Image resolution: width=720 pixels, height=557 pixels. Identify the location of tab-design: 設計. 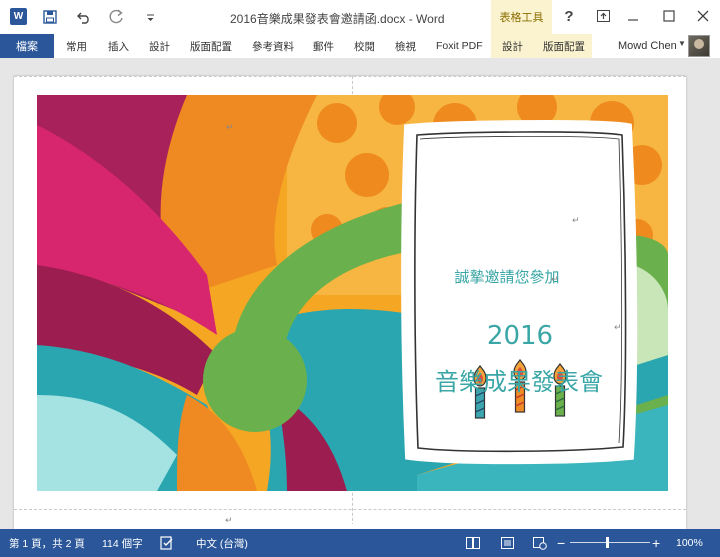
(159, 46).